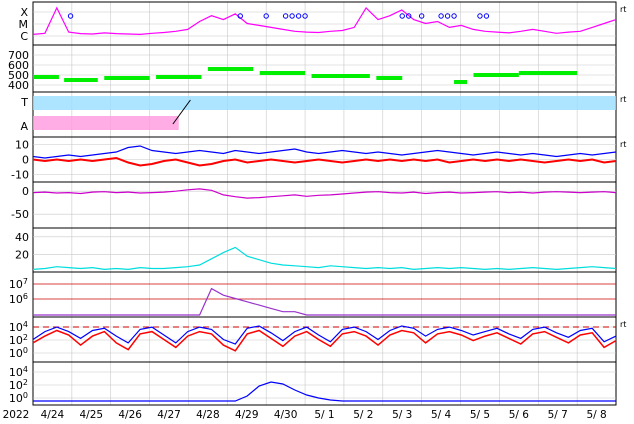  What do you see at coordinates (324, 301) in the screenshot?
I see `proton-series` at bounding box center [324, 301].